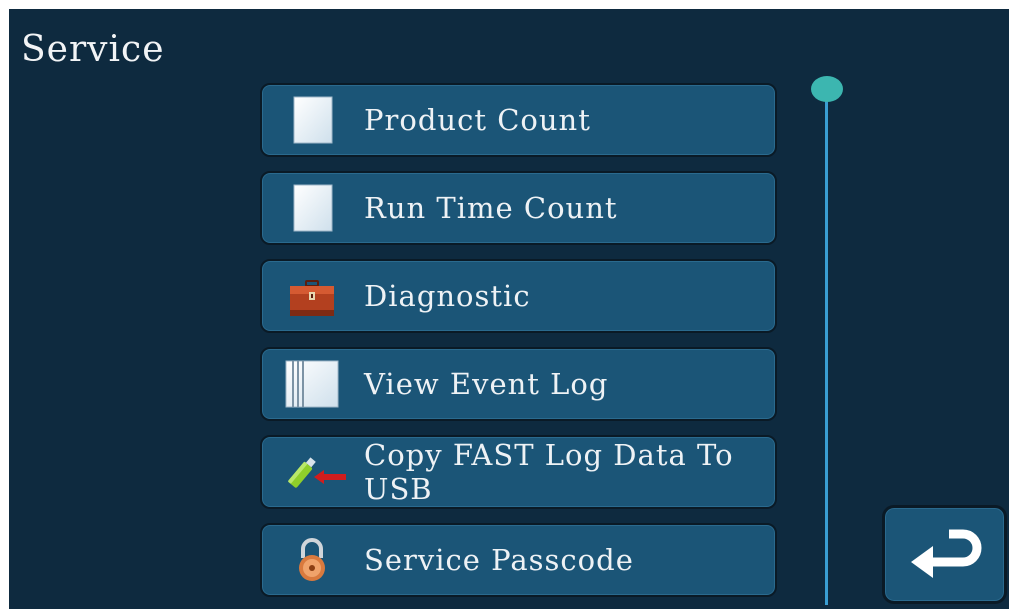 This screenshot has width=1009, height=609. What do you see at coordinates (549, 472) in the screenshot?
I see `copy-fast-log-usb-label: Copy FAST Log Data To USB` at bounding box center [549, 472].